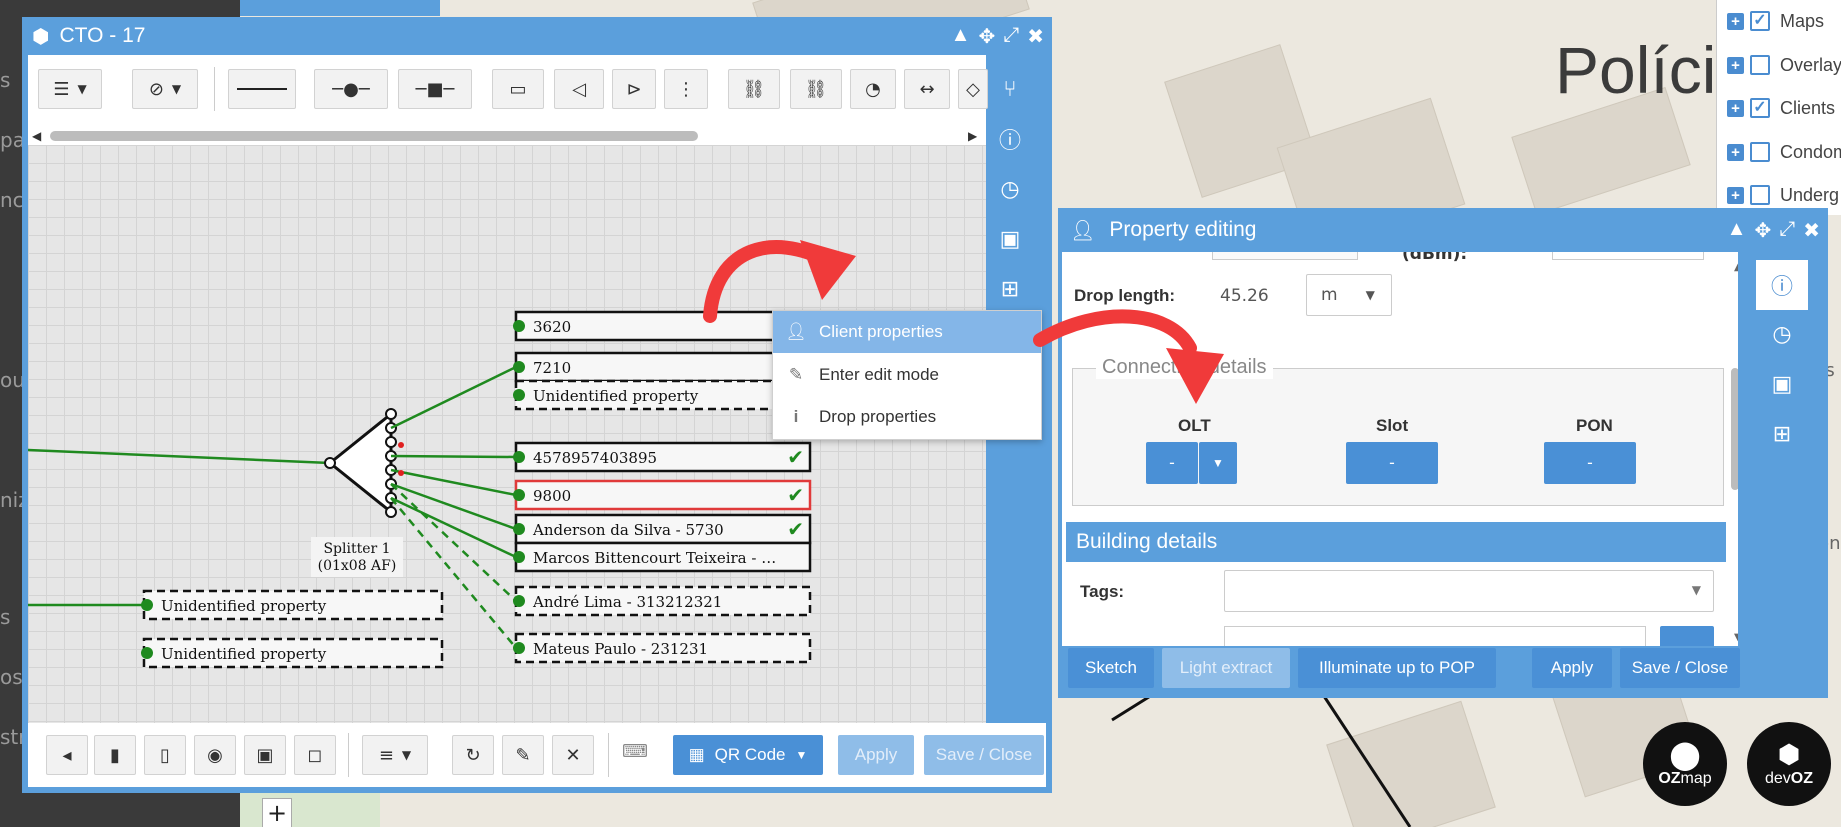 This screenshot has width=1841, height=827. I want to click on box-alt-button: ▯, so click(165, 755).